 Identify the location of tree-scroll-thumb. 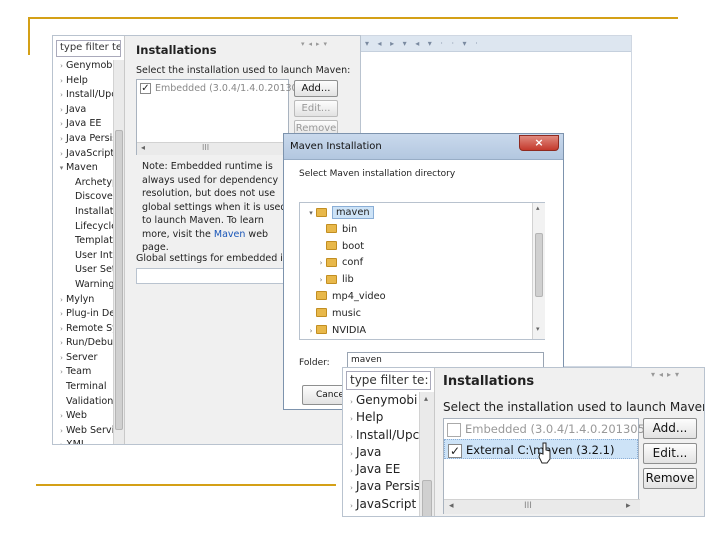
(119, 280).